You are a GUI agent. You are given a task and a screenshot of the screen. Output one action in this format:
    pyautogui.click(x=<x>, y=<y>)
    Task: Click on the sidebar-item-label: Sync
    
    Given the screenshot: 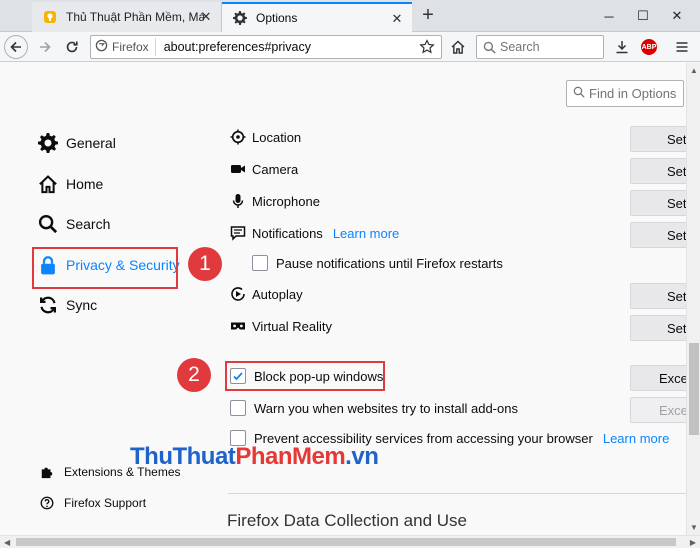 What is the action you would take?
    pyautogui.click(x=82, y=305)
    